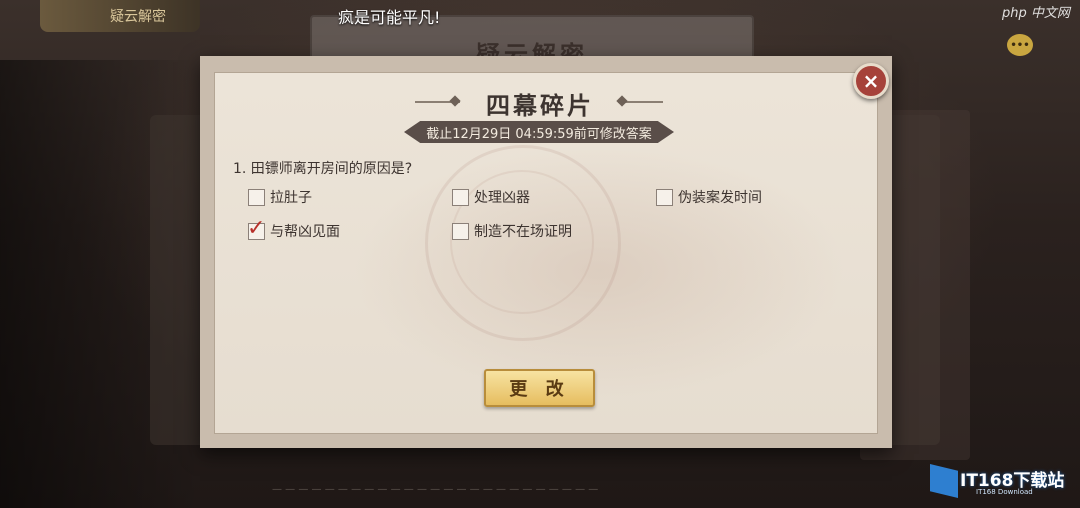 Image resolution: width=1080 pixels, height=508 pixels. Describe the element at coordinates (323, 169) in the screenshot. I see `question-text: 1. 田镖师离开房间的原因是?` at that location.